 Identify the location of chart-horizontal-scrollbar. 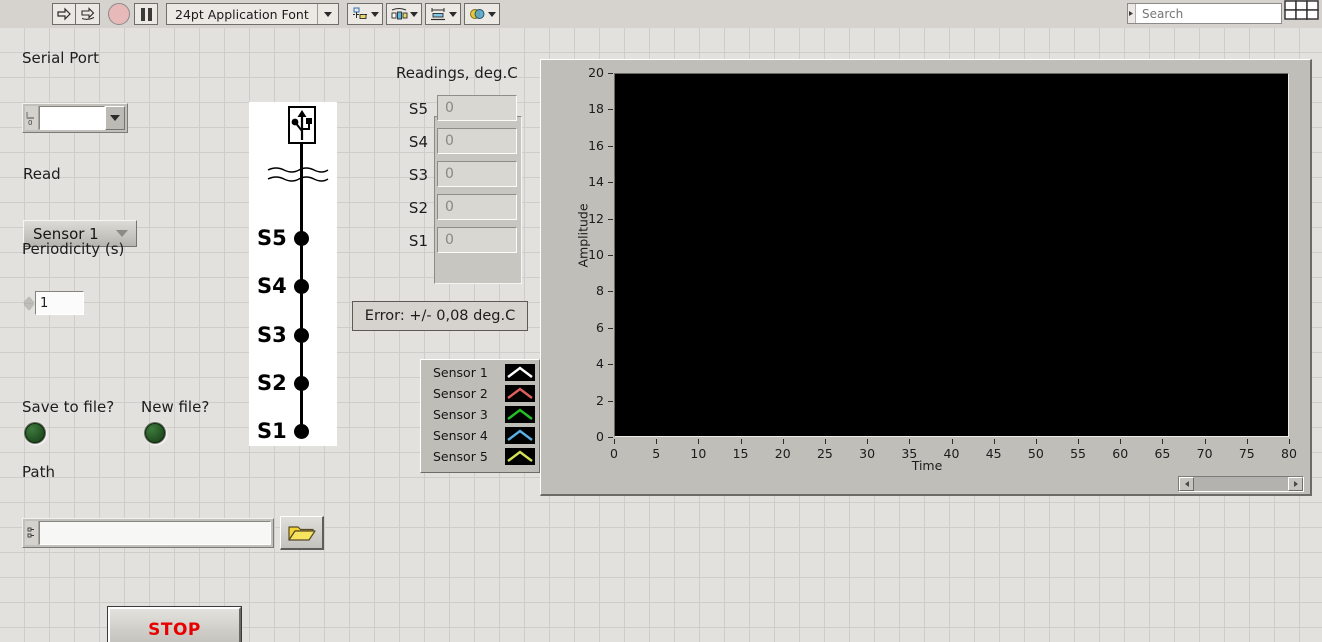
(1241, 484).